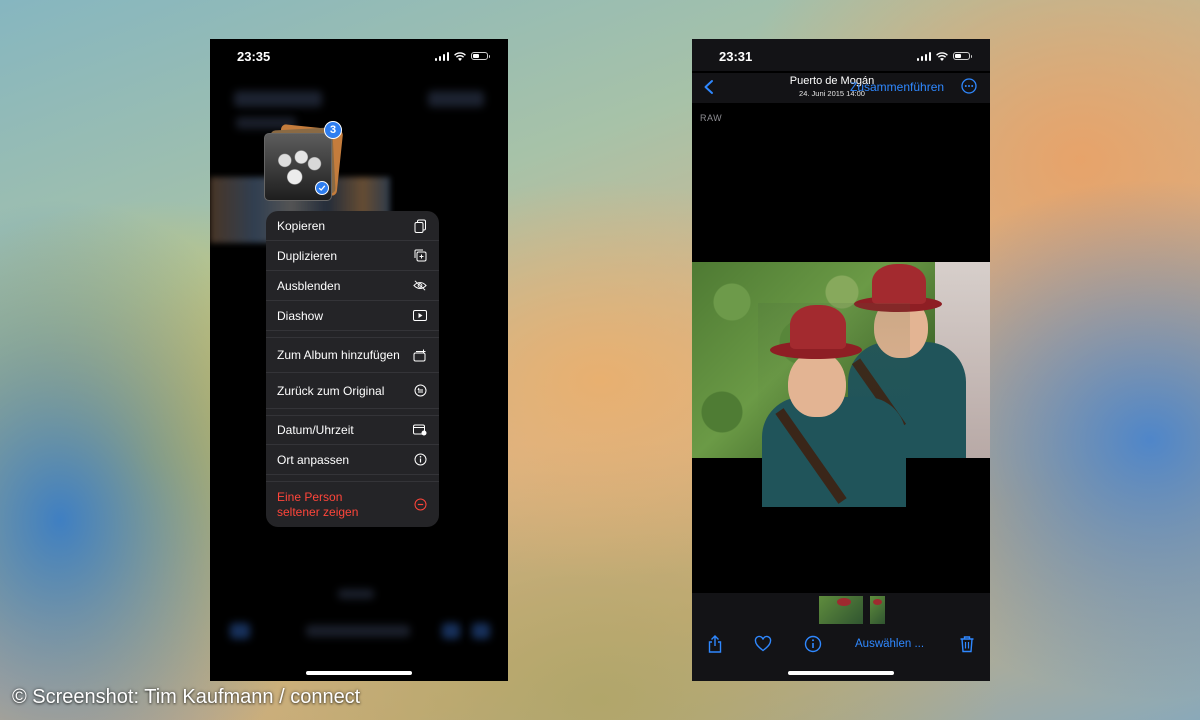  Describe the element at coordinates (709, 87) in the screenshot. I see `back-chevron-icon` at that location.